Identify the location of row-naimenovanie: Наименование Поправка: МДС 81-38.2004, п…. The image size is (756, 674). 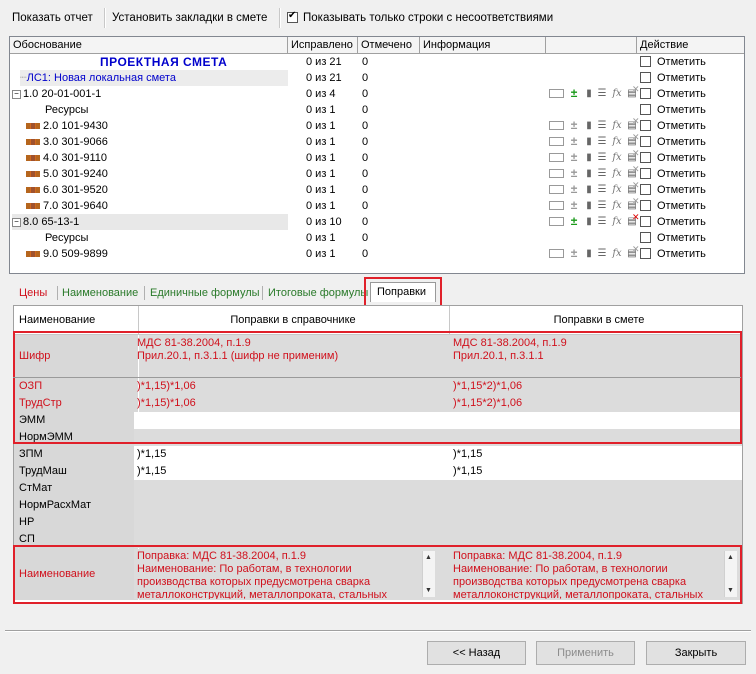
(378, 574).